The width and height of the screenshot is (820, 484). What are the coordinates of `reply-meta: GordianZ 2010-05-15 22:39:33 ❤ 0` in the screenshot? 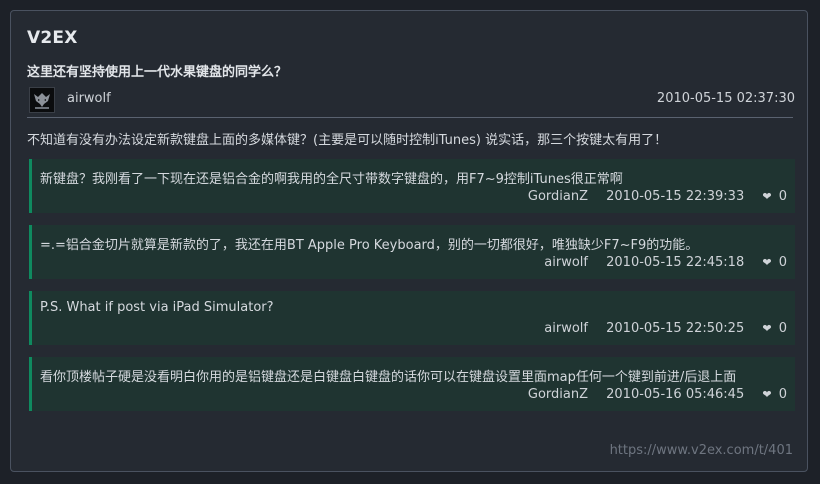 It's located at (657, 196).